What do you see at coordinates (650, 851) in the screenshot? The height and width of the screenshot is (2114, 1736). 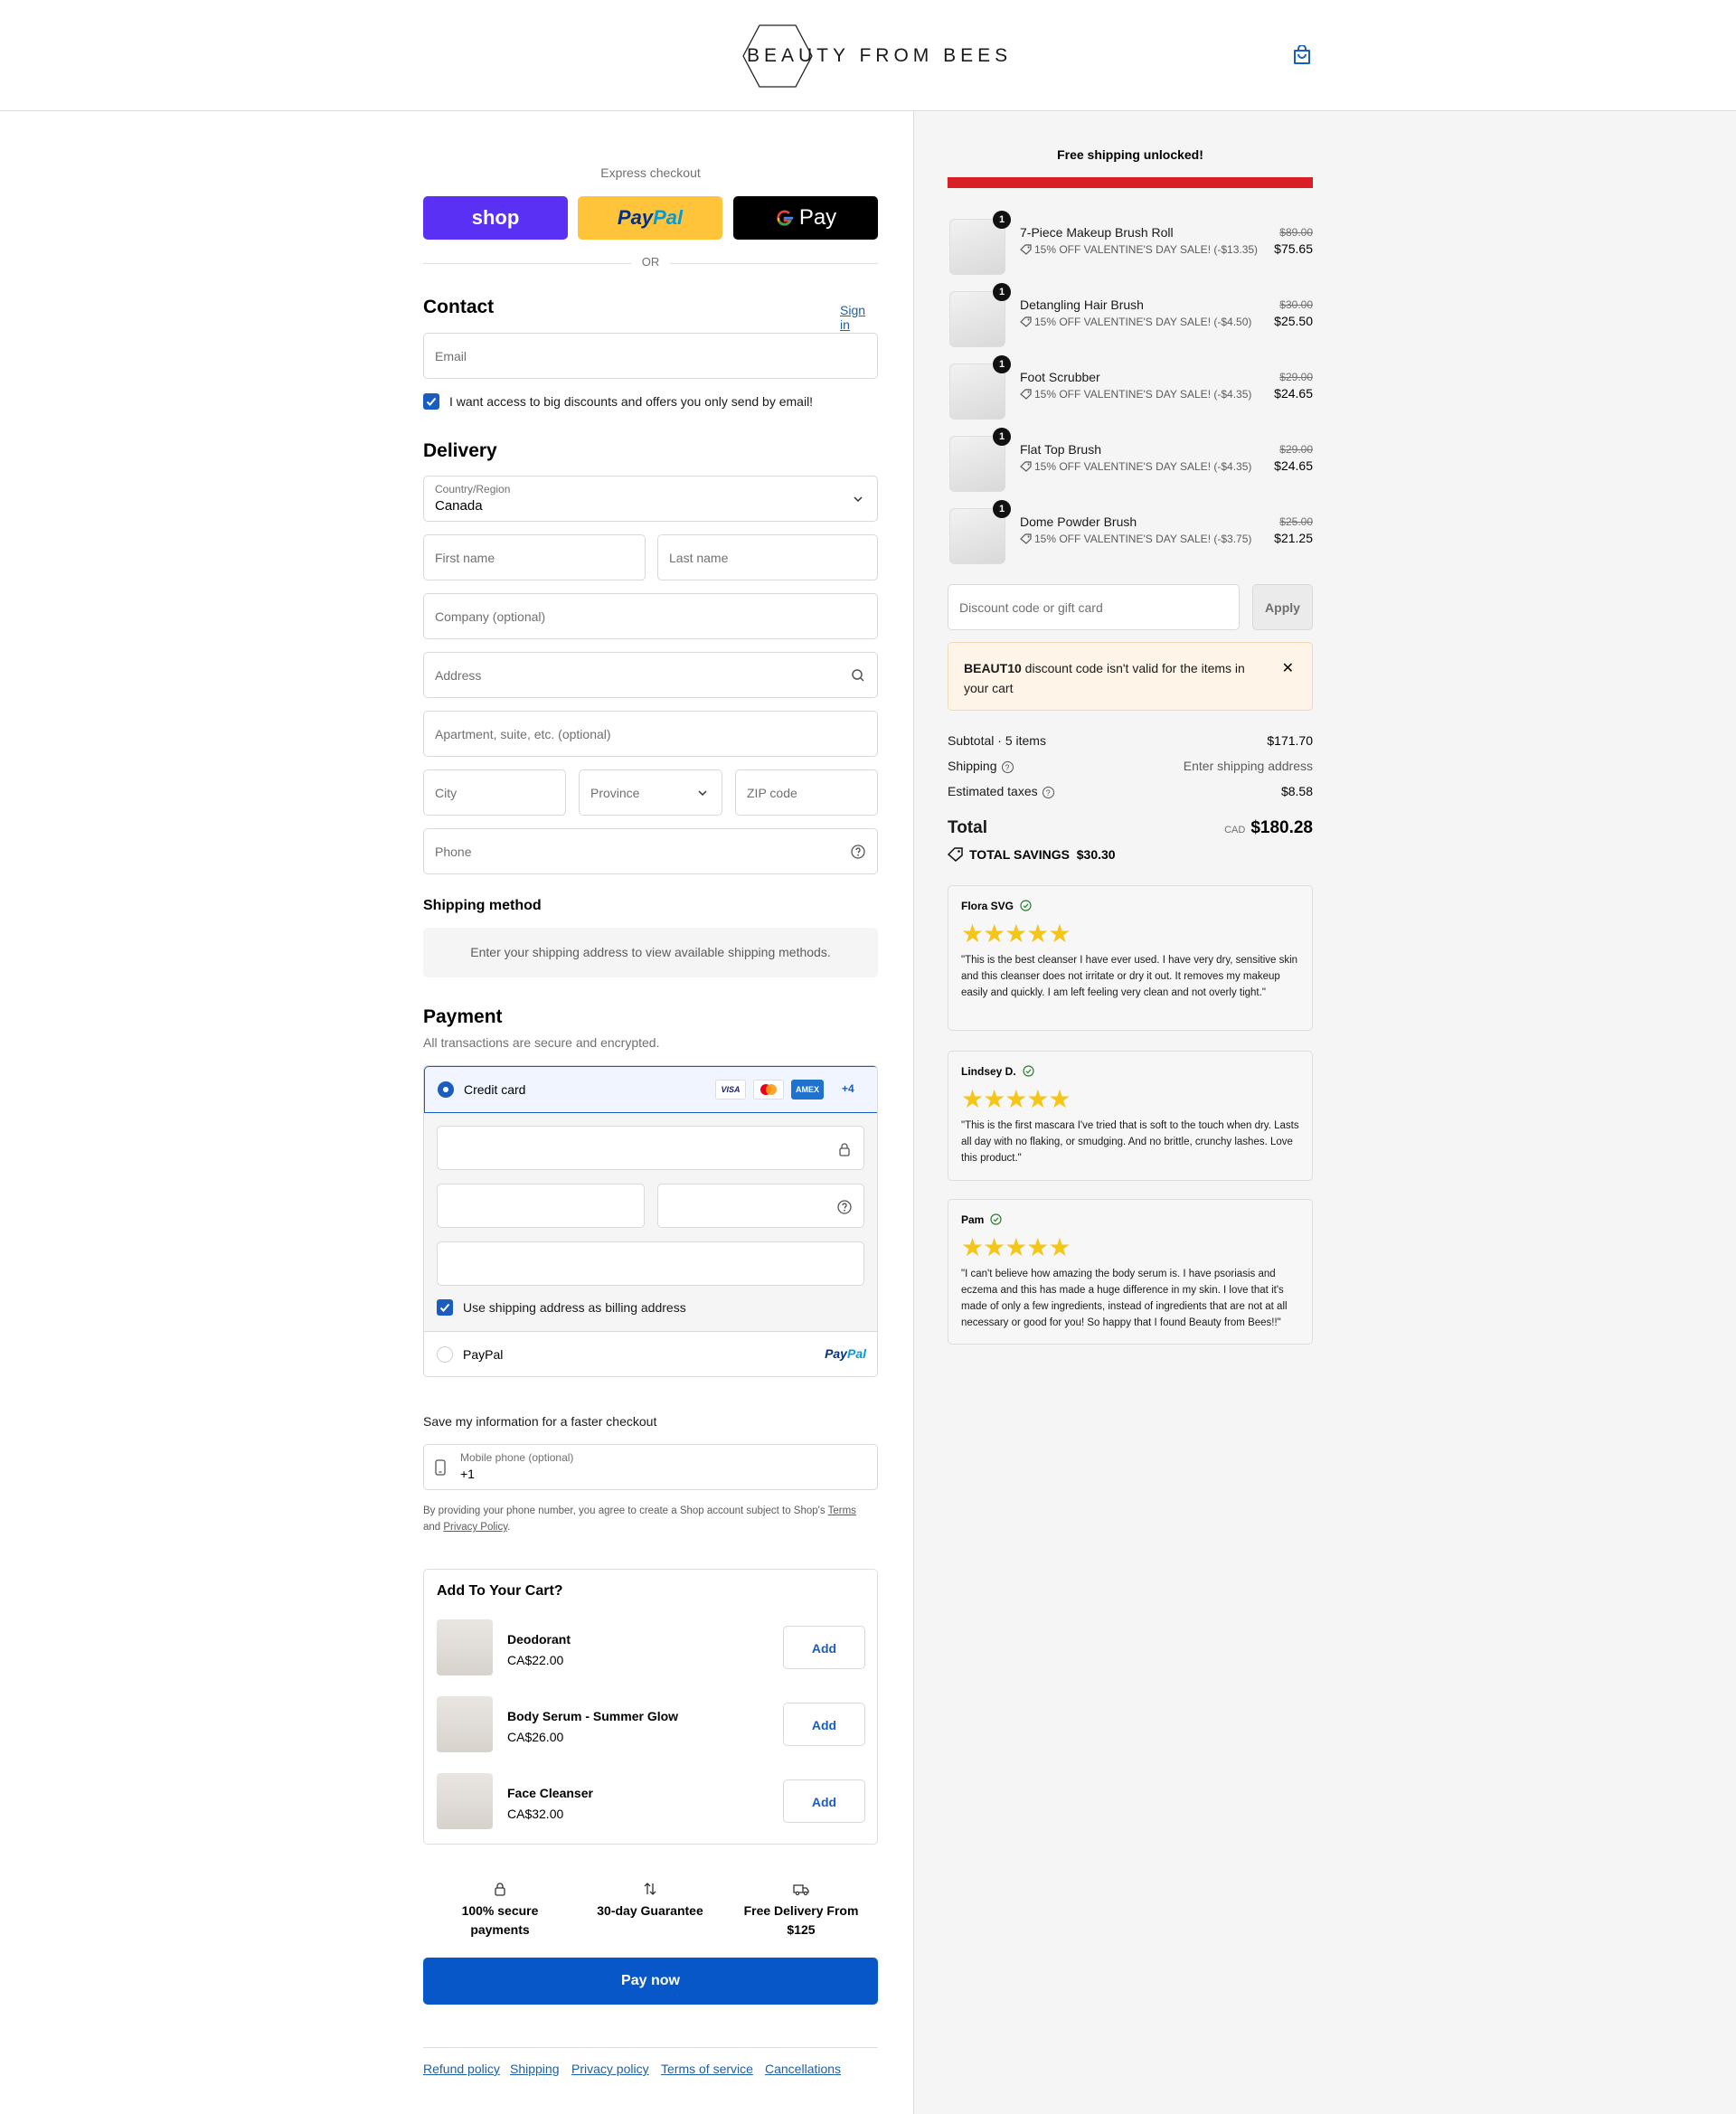 I see `phone-field: Phone` at bounding box center [650, 851].